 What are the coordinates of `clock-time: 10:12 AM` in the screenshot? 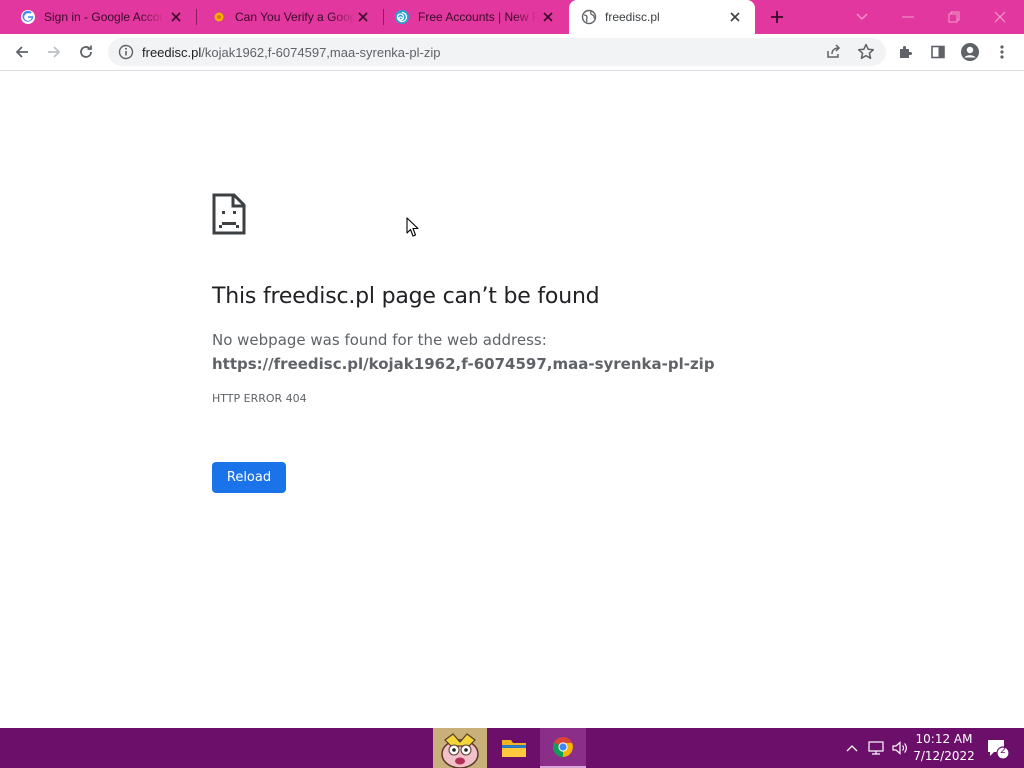 It's located at (944, 739).